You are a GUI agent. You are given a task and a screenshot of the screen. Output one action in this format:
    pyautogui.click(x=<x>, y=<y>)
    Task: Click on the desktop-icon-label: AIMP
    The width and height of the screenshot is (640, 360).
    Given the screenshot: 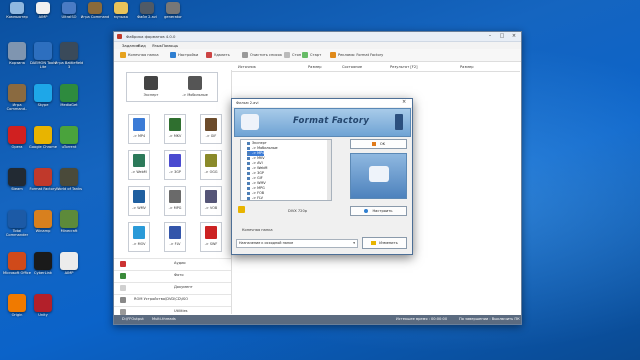 What is the action you would take?
    pyautogui.click(x=69, y=273)
    